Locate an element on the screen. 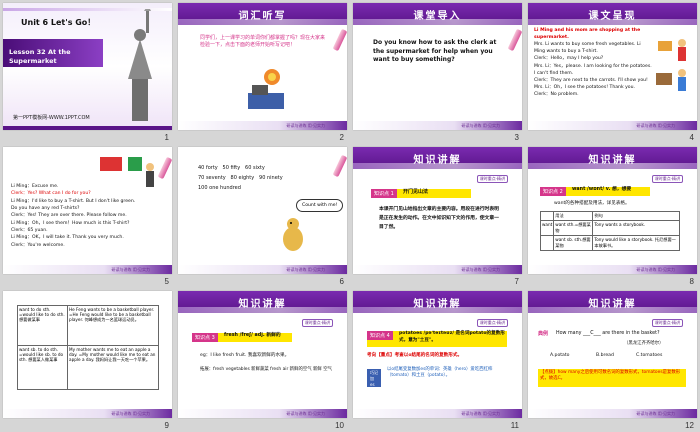  table-cell: Tony would like a storybook. 托尼想要一本故事书。 is located at coordinates (636, 243).